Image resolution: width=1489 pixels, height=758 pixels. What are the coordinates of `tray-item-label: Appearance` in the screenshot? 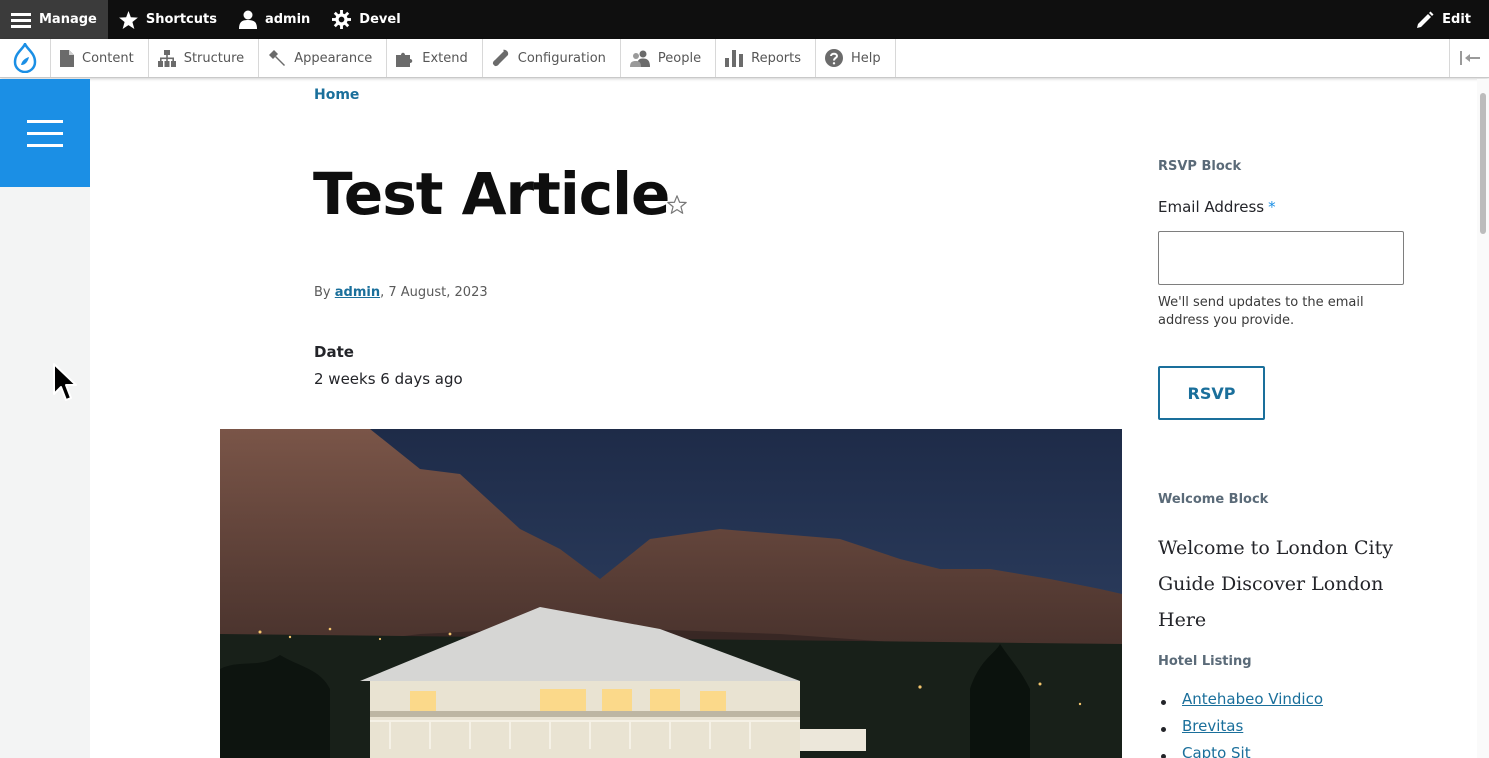 It's located at (333, 58).